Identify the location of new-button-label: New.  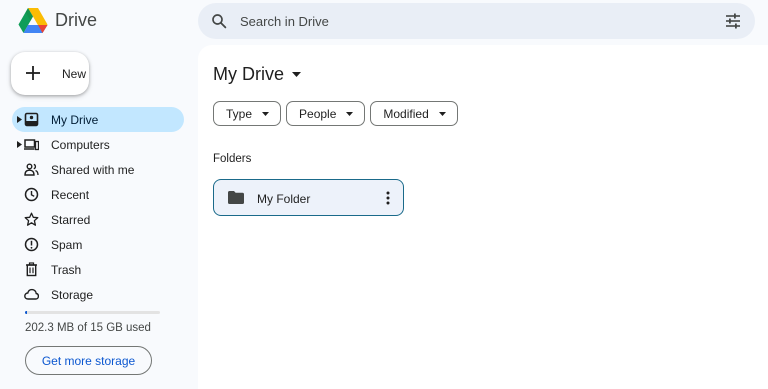
(74, 74).